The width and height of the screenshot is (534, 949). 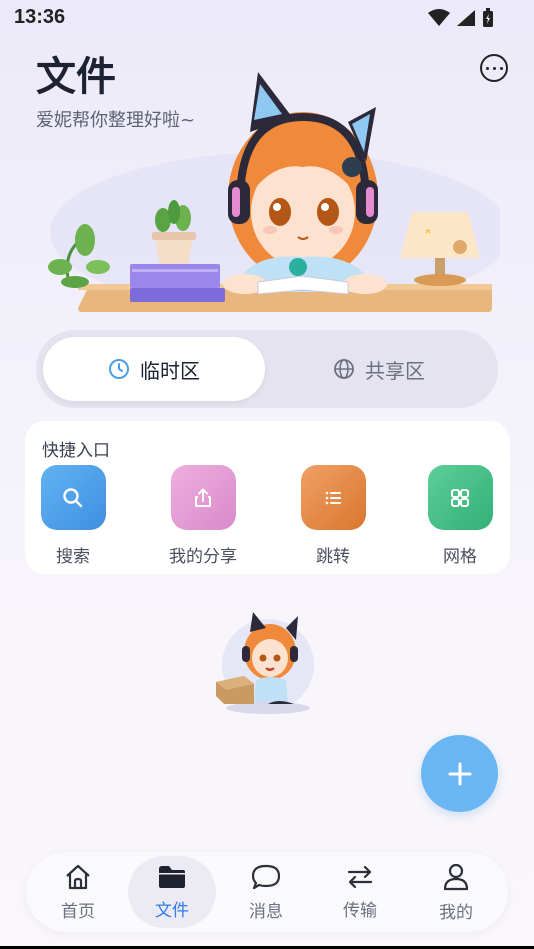 What do you see at coordinates (460, 557) in the screenshot?
I see `quick-grid-label: 网格` at bounding box center [460, 557].